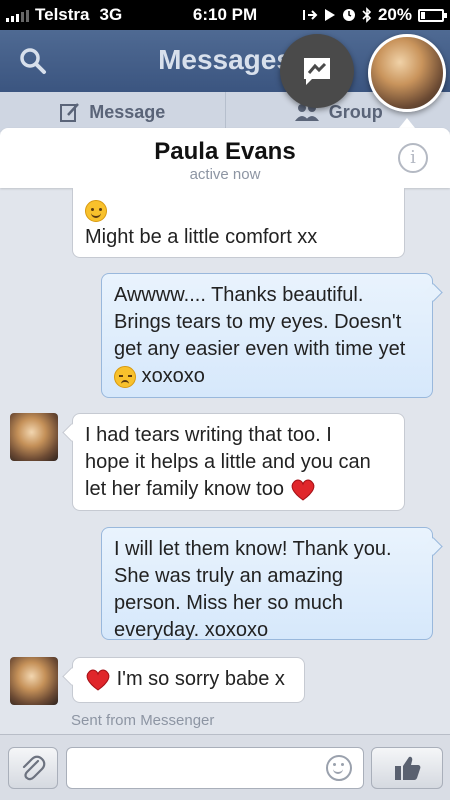 The height and width of the screenshot is (800, 450). Describe the element at coordinates (225, 15) in the screenshot. I see `status-bar: Telstra 3G 6:10 PM 20%` at that location.